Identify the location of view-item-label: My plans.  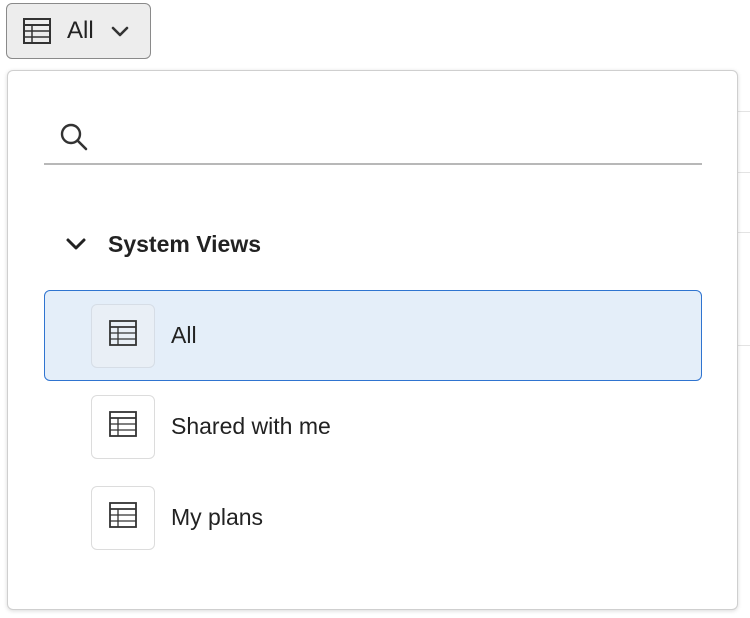
(217, 517).